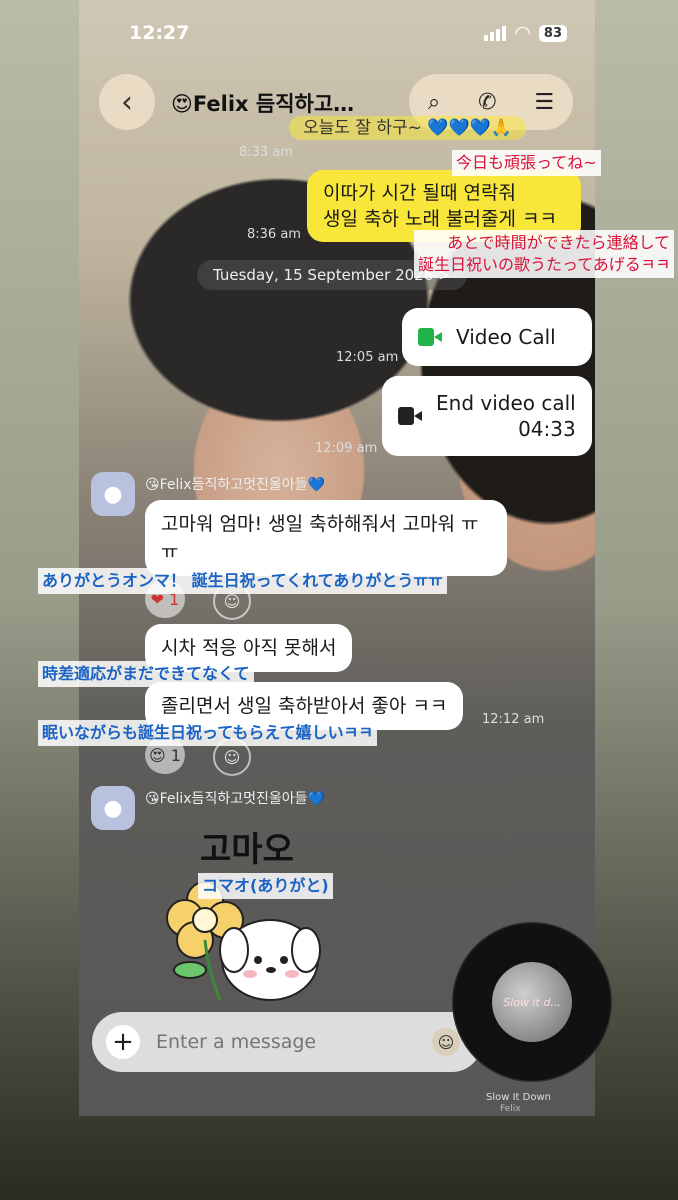  I want to click on video-call-label: Video Call, so click(506, 337).